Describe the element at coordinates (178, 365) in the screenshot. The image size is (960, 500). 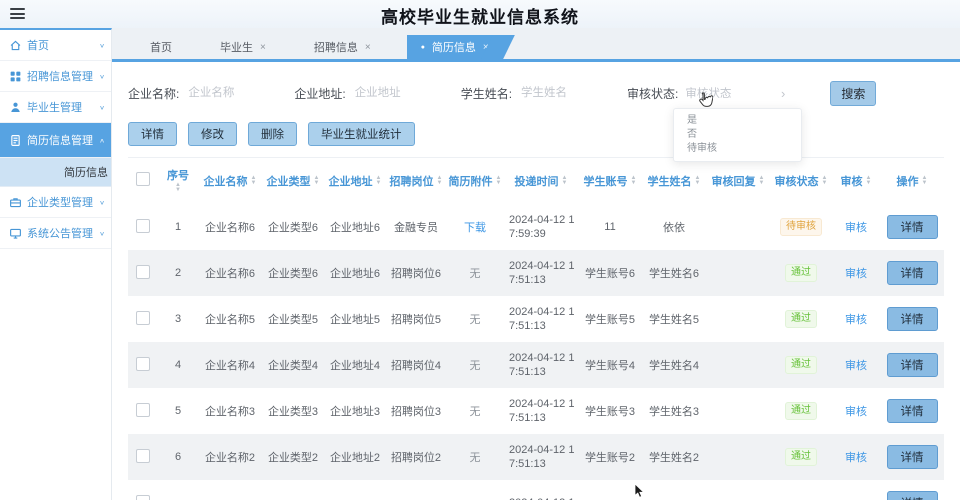
I see `no-cell: 4` at that location.